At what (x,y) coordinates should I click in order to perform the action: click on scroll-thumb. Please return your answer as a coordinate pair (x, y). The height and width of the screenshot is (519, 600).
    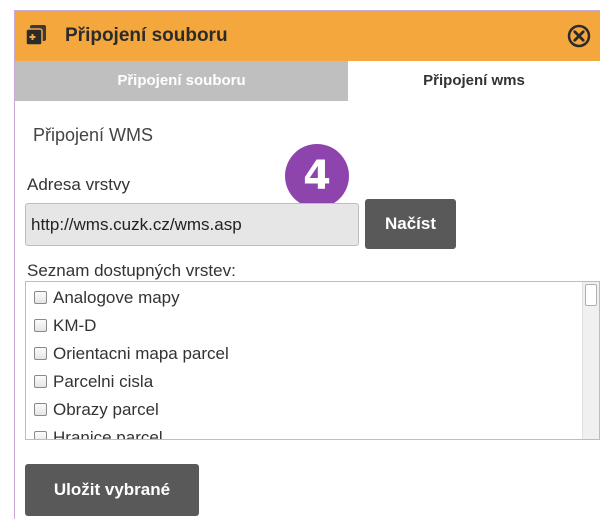
    Looking at the image, I should click on (591, 295).